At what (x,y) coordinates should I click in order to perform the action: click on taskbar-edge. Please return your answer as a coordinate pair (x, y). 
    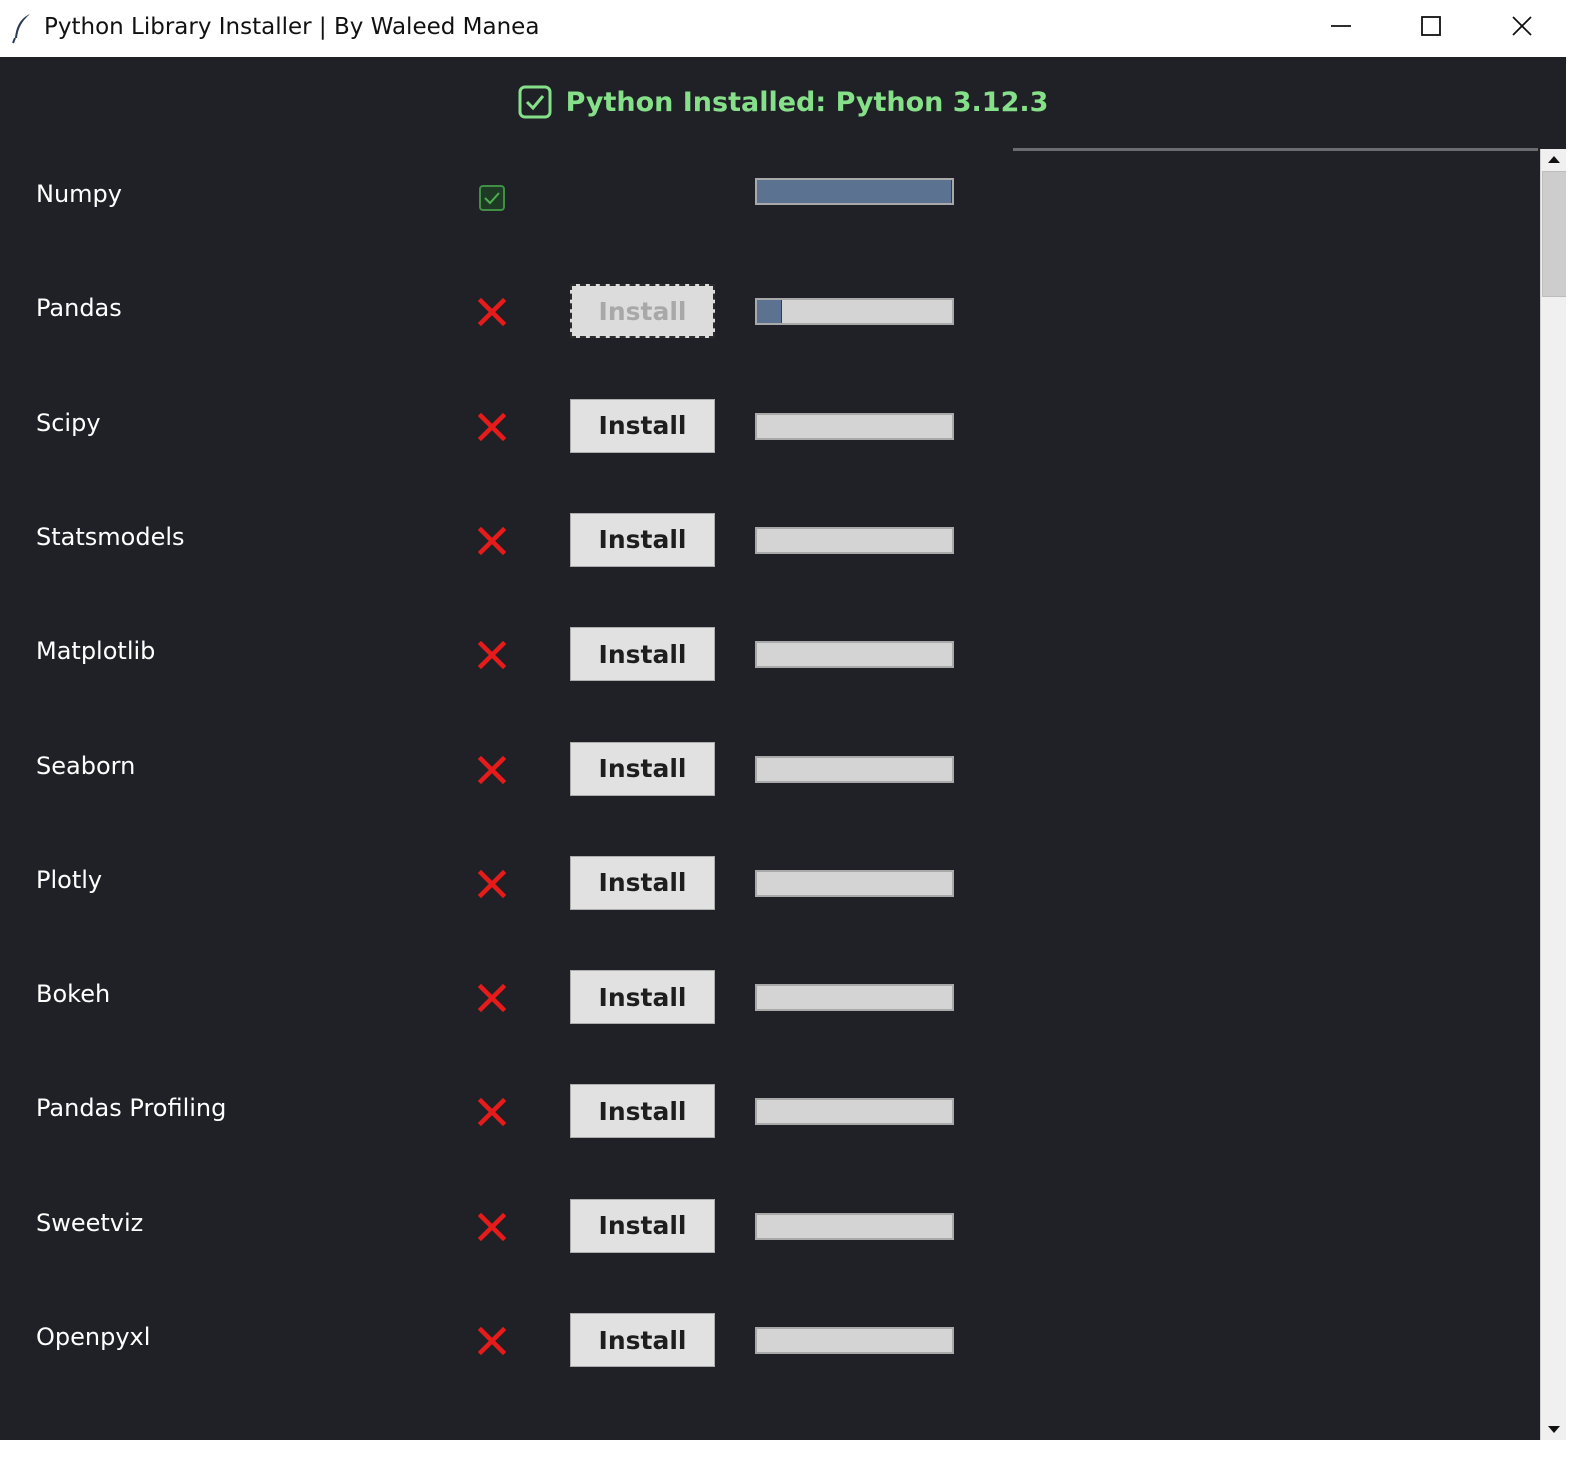
    Looking at the image, I should click on (783, 1451).